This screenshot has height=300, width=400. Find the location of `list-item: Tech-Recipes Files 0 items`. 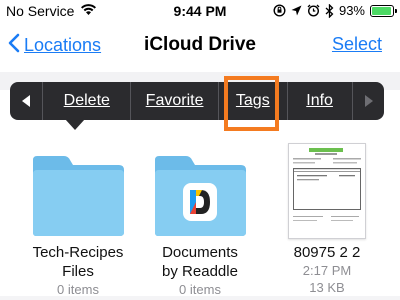

list-item: Tech-Recipes Files 0 items is located at coordinates (78, 270).